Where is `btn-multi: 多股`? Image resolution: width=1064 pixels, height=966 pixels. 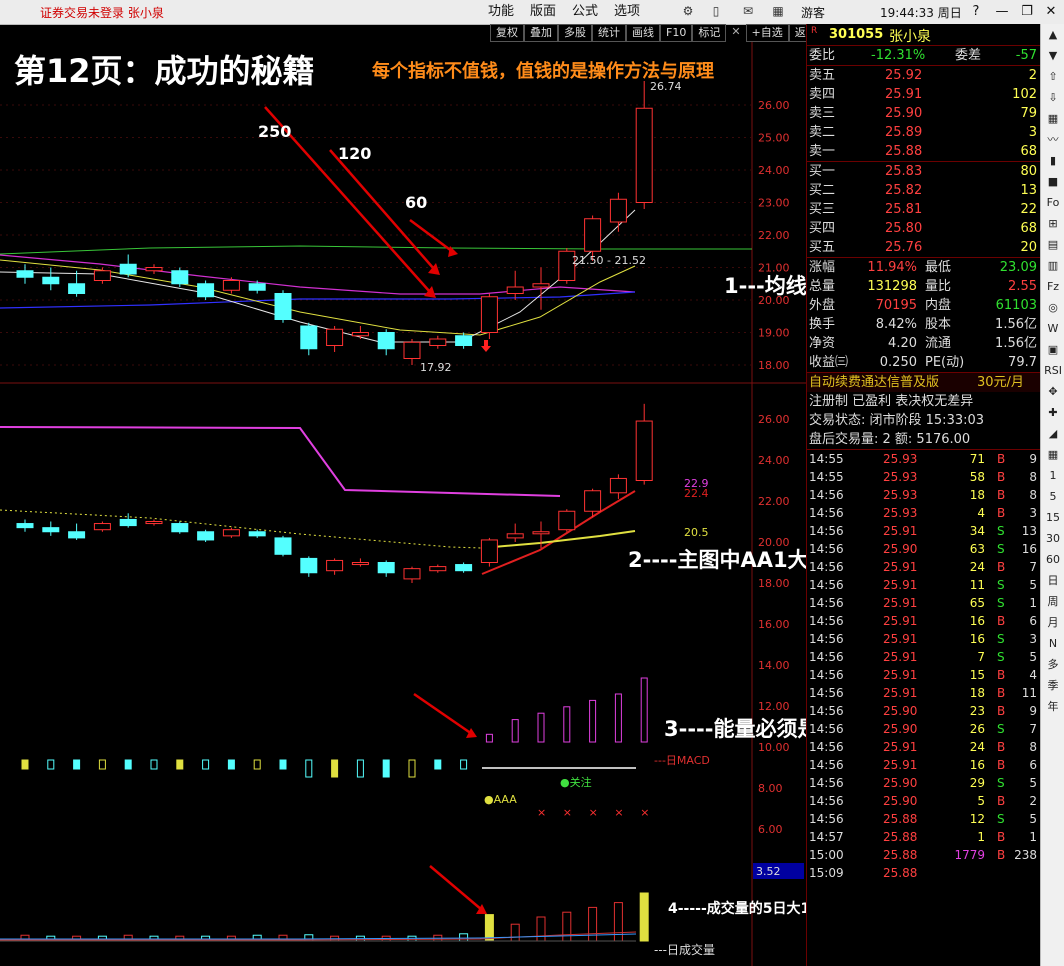 btn-multi: 多股 is located at coordinates (575, 33).